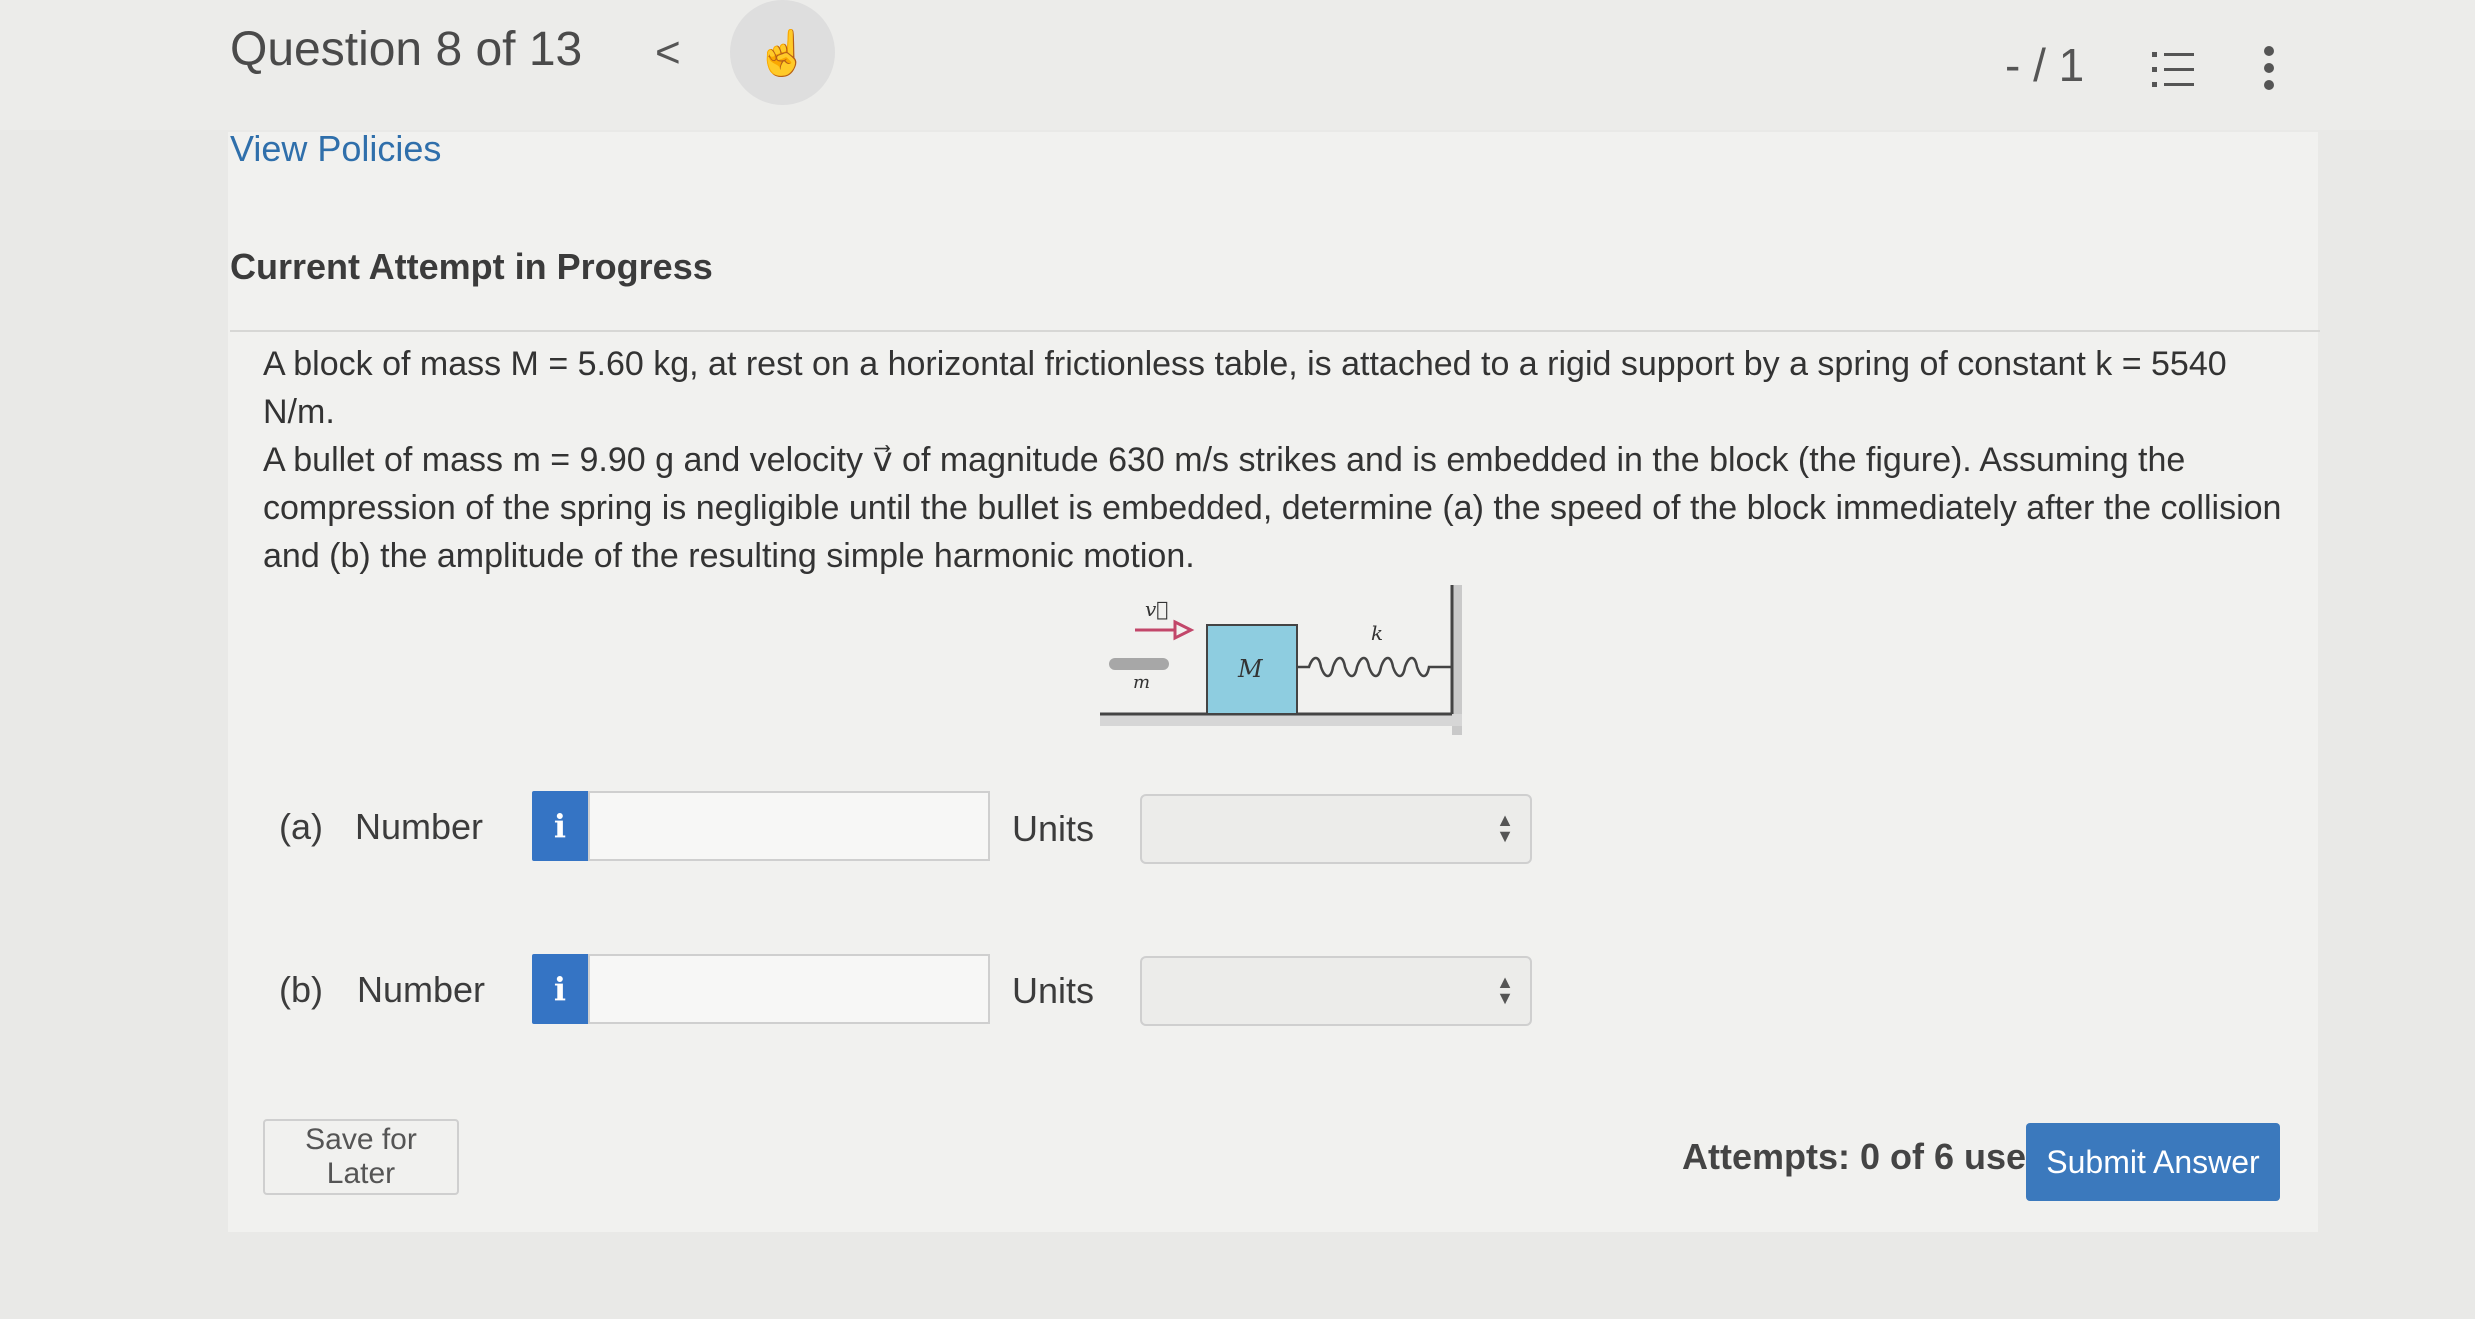  What do you see at coordinates (1865, 1156) in the screenshot?
I see `attempts-counter: Attempts: 0 of 6 used` at bounding box center [1865, 1156].